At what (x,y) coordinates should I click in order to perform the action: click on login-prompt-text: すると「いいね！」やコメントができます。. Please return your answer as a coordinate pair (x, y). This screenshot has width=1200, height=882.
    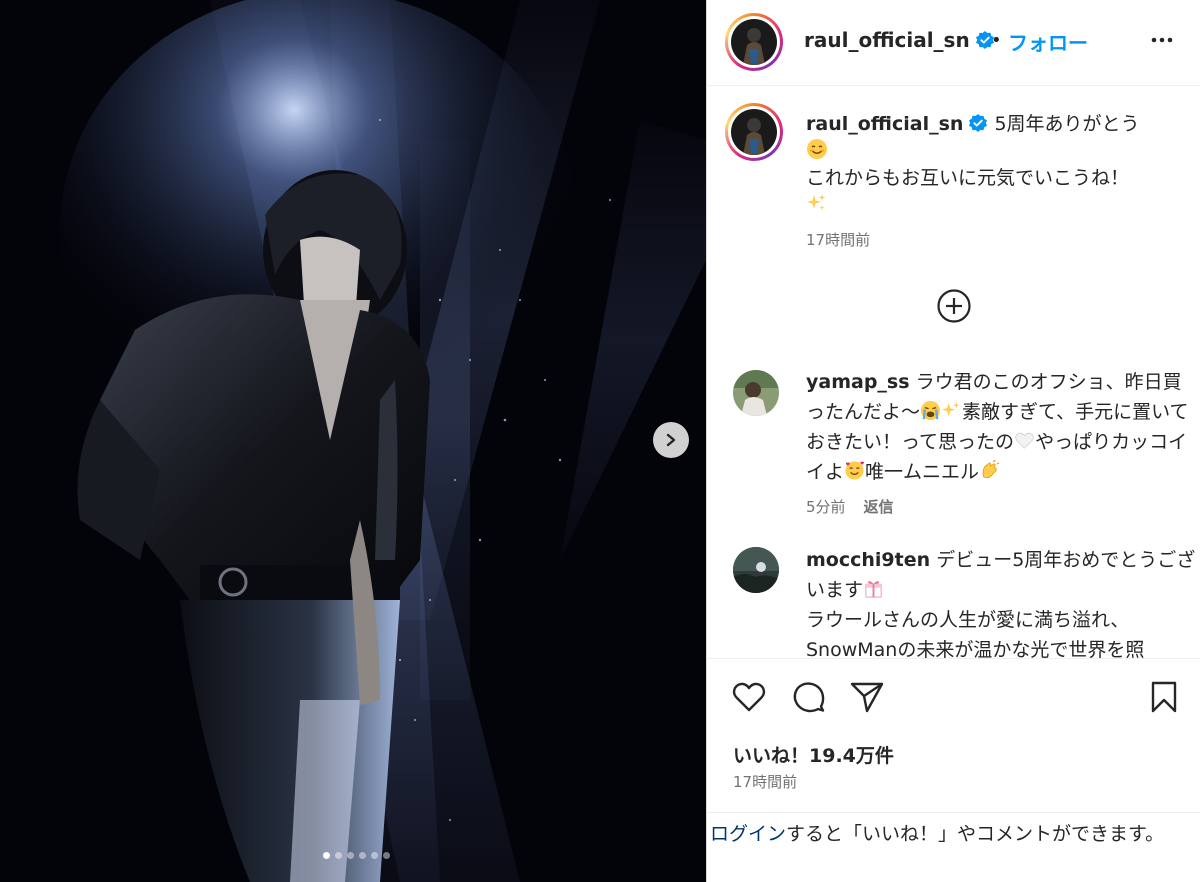
    Looking at the image, I should click on (975, 834).